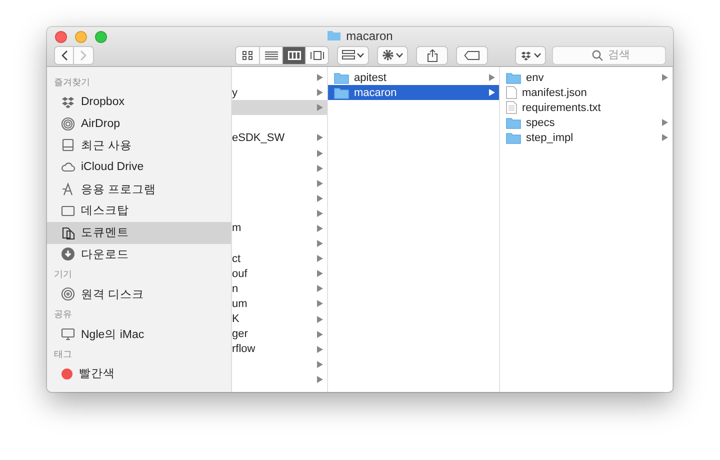  Describe the element at coordinates (139, 255) in the screenshot. I see `sidebar-item: 다운로드` at that location.